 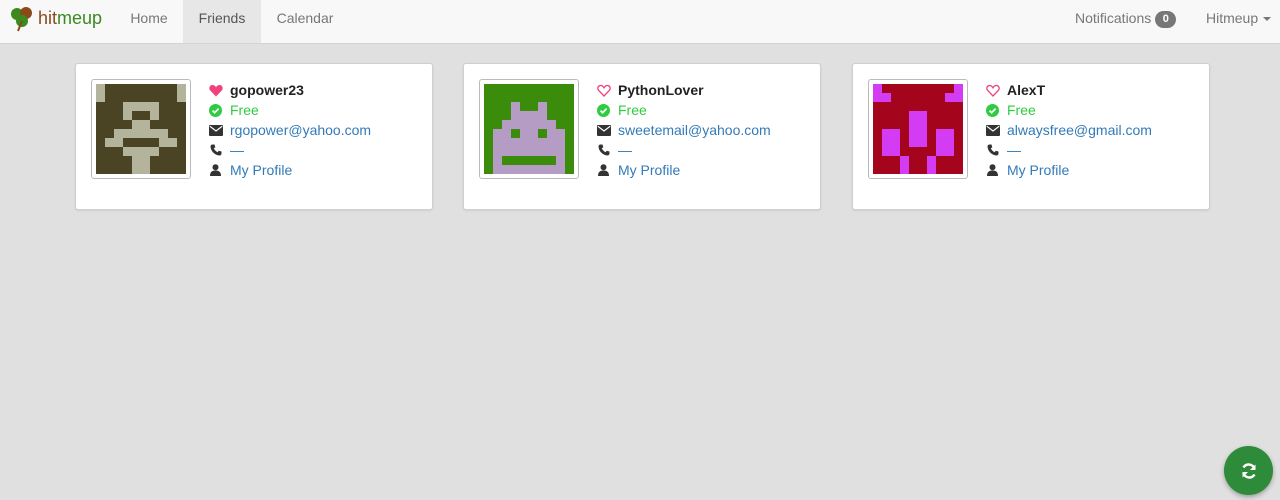 What do you see at coordinates (1079, 130) in the screenshot?
I see `friend-email-link: alwaysfree@gmail.com` at bounding box center [1079, 130].